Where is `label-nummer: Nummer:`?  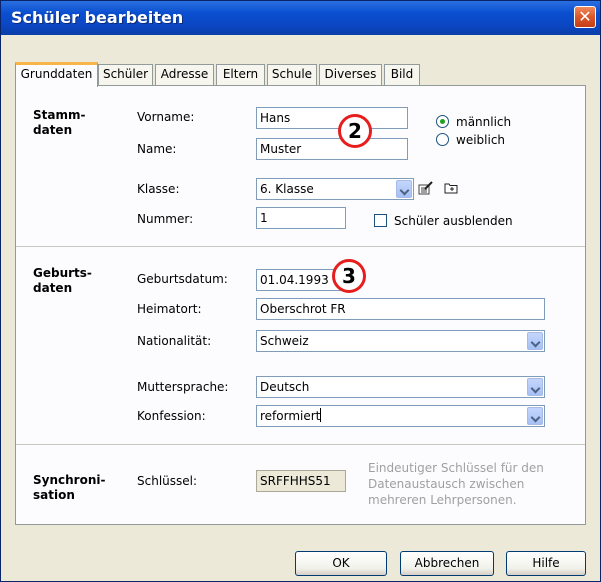 label-nummer: Nummer: is located at coordinates (165, 219).